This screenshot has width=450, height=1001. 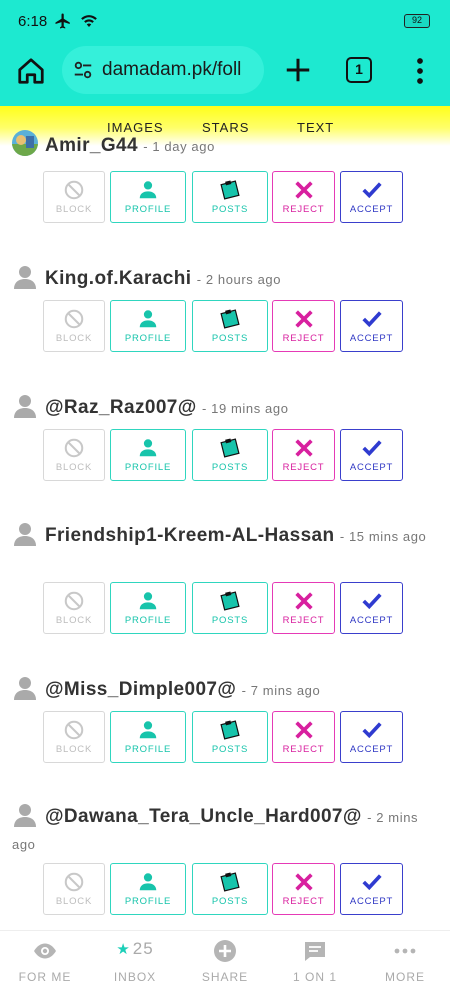 I want to click on site-settings-icon, so click(x=83, y=70).